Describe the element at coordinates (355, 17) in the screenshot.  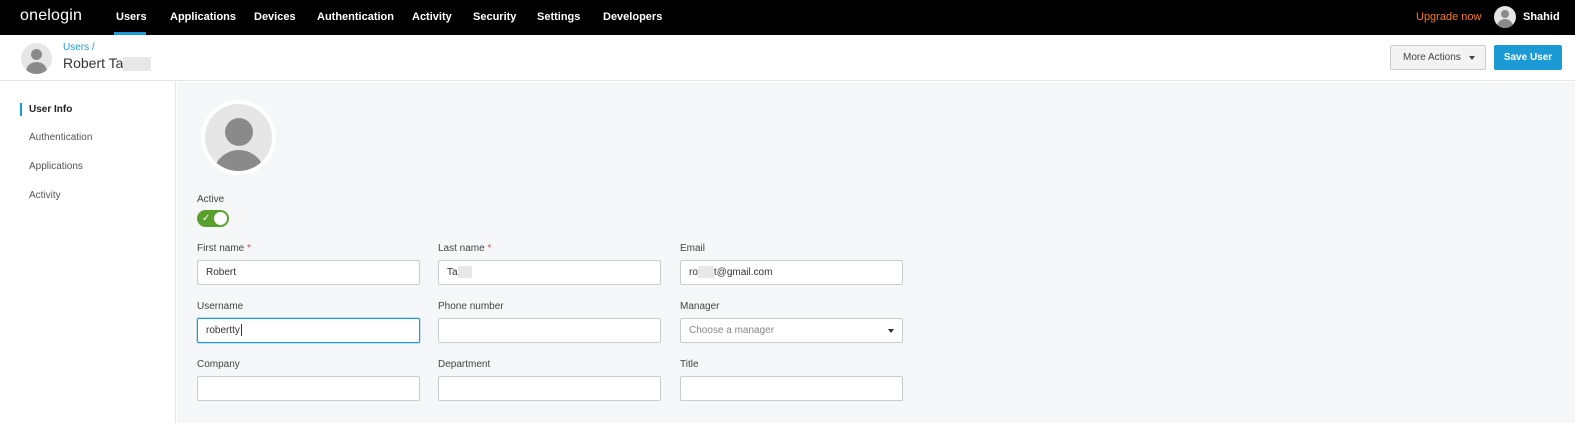
I see `nav-authentication: Authentication` at that location.